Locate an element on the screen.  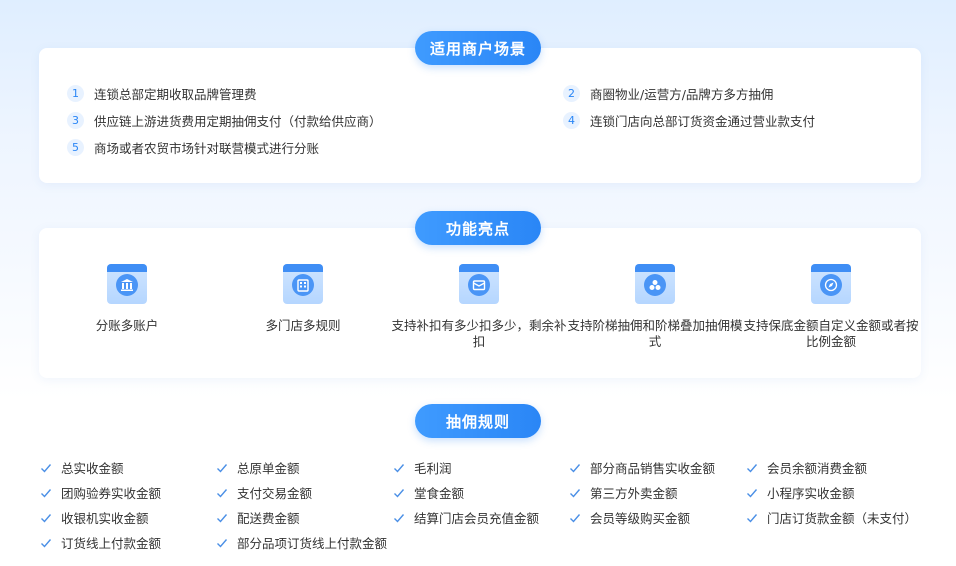
rule-item: 第三方外卖金额 is located at coordinates (623, 492).